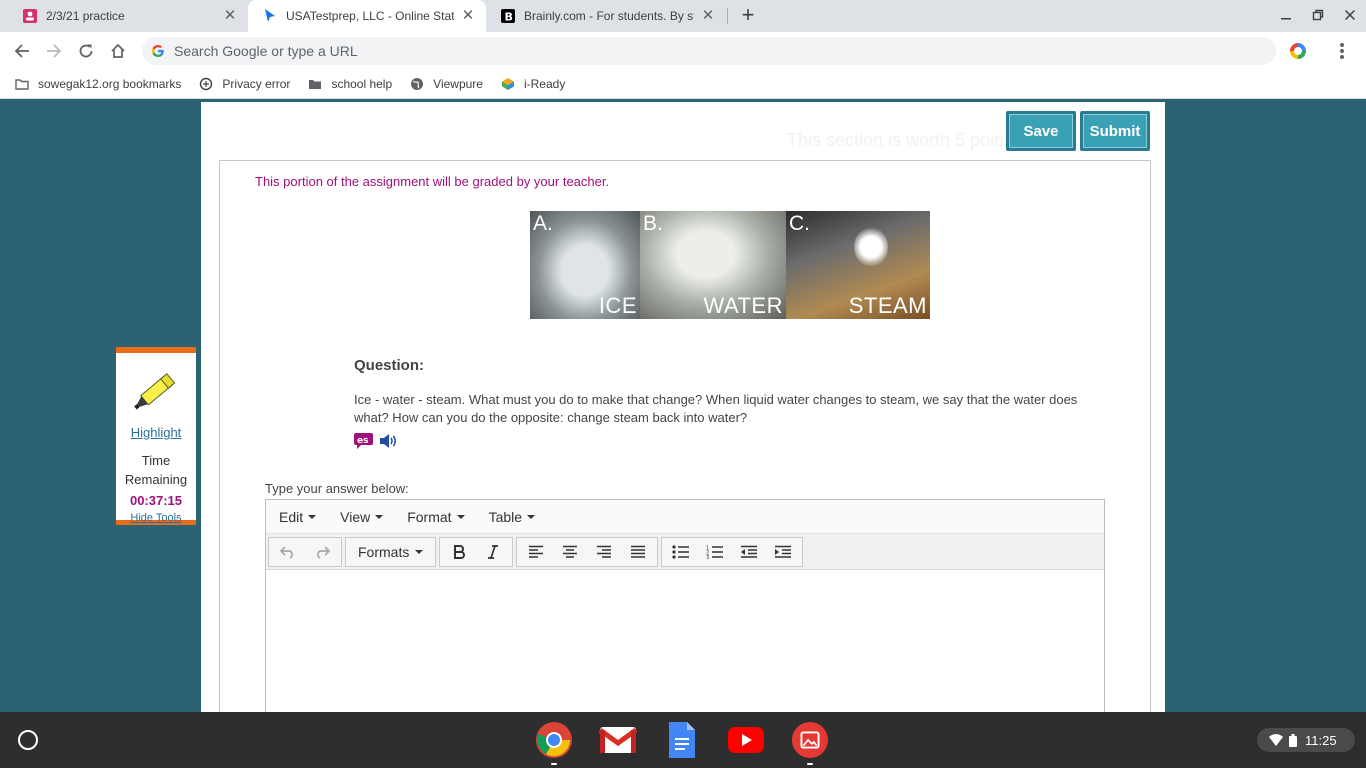 This screenshot has width=1366, height=768. I want to click on panel-caption: ICE, so click(617, 305).